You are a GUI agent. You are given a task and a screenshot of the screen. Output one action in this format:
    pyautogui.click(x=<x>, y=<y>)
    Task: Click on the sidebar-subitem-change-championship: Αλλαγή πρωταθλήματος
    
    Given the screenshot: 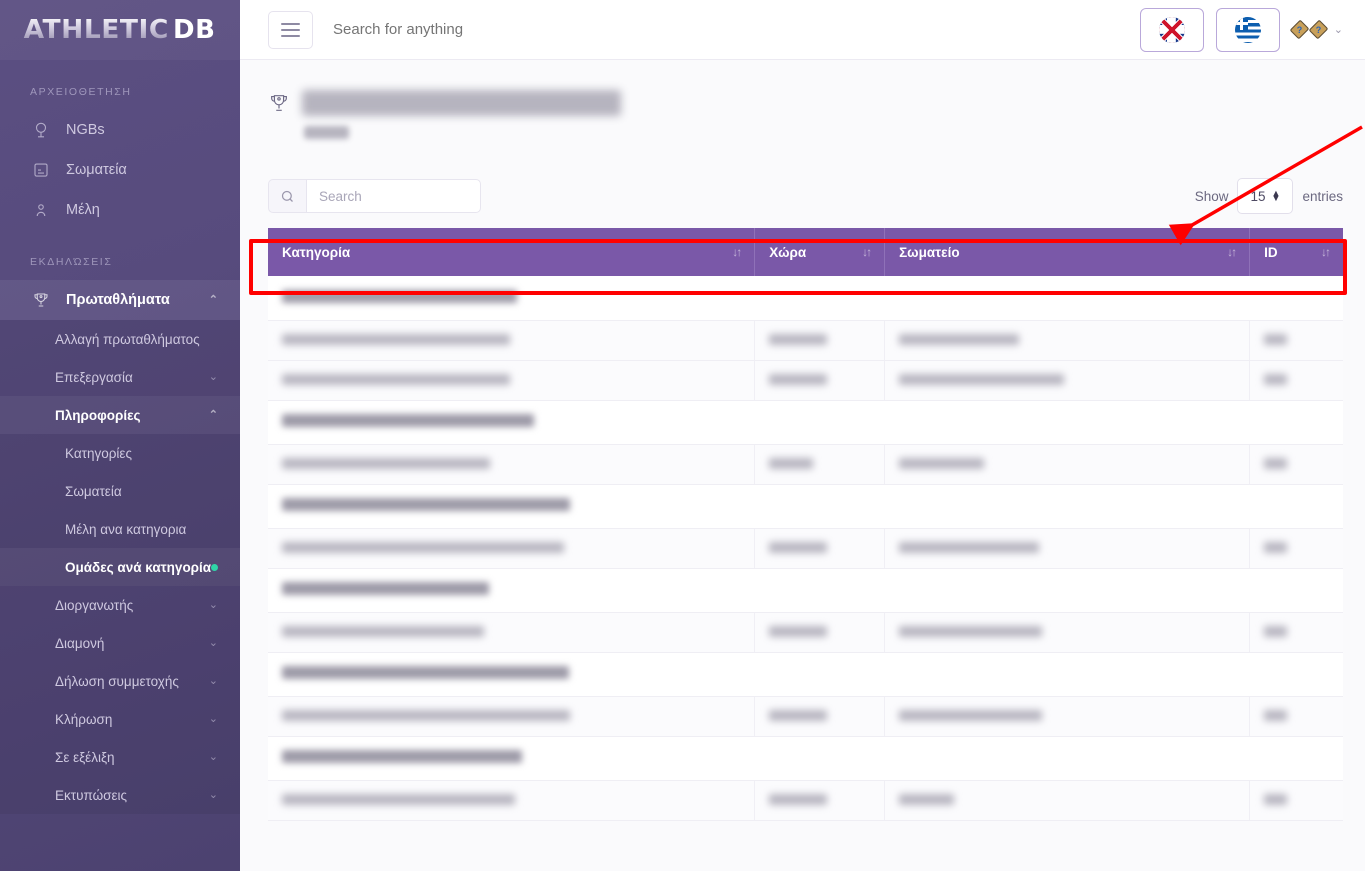 What is the action you would take?
    pyautogui.click(x=120, y=339)
    